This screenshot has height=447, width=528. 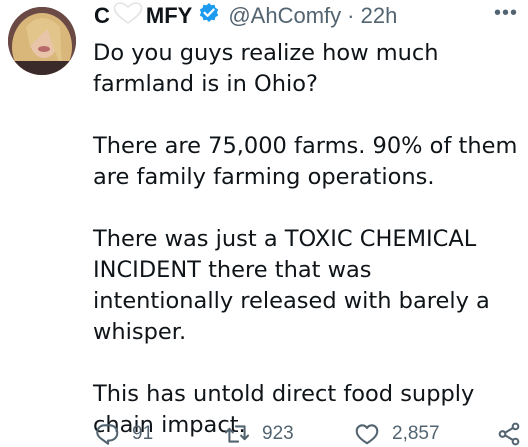 I want to click on like-count: 2,857, so click(x=416, y=433).